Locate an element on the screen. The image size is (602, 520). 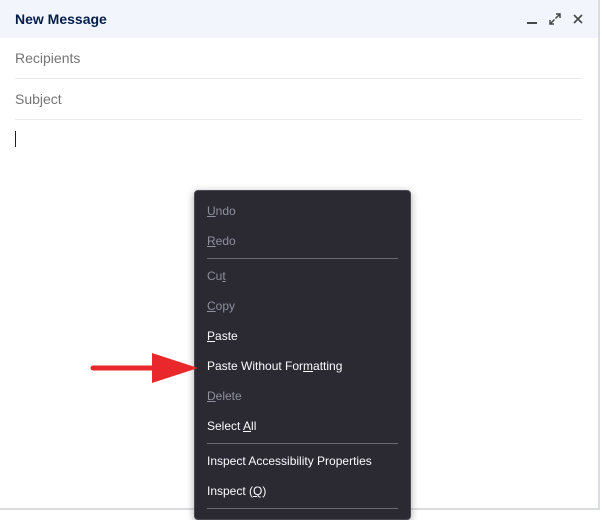
menu-item-mnemonic: Q is located at coordinates (258, 491).